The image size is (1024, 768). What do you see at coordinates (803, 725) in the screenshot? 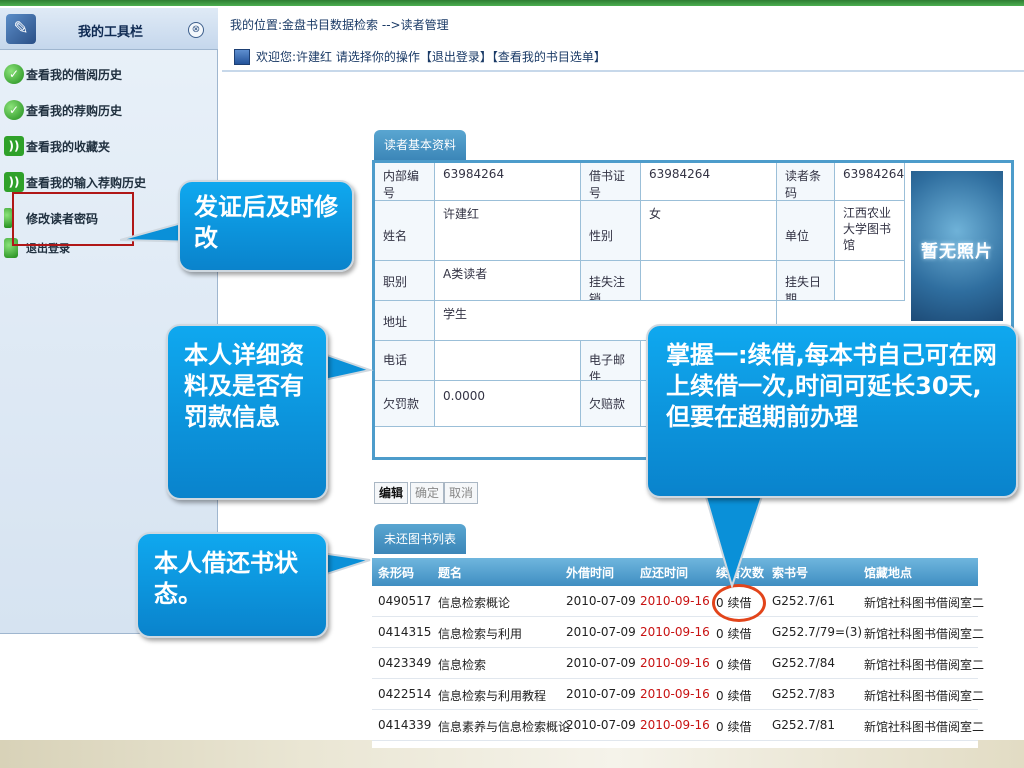
I see `cell-call-number: G252.7/81` at bounding box center [803, 725].